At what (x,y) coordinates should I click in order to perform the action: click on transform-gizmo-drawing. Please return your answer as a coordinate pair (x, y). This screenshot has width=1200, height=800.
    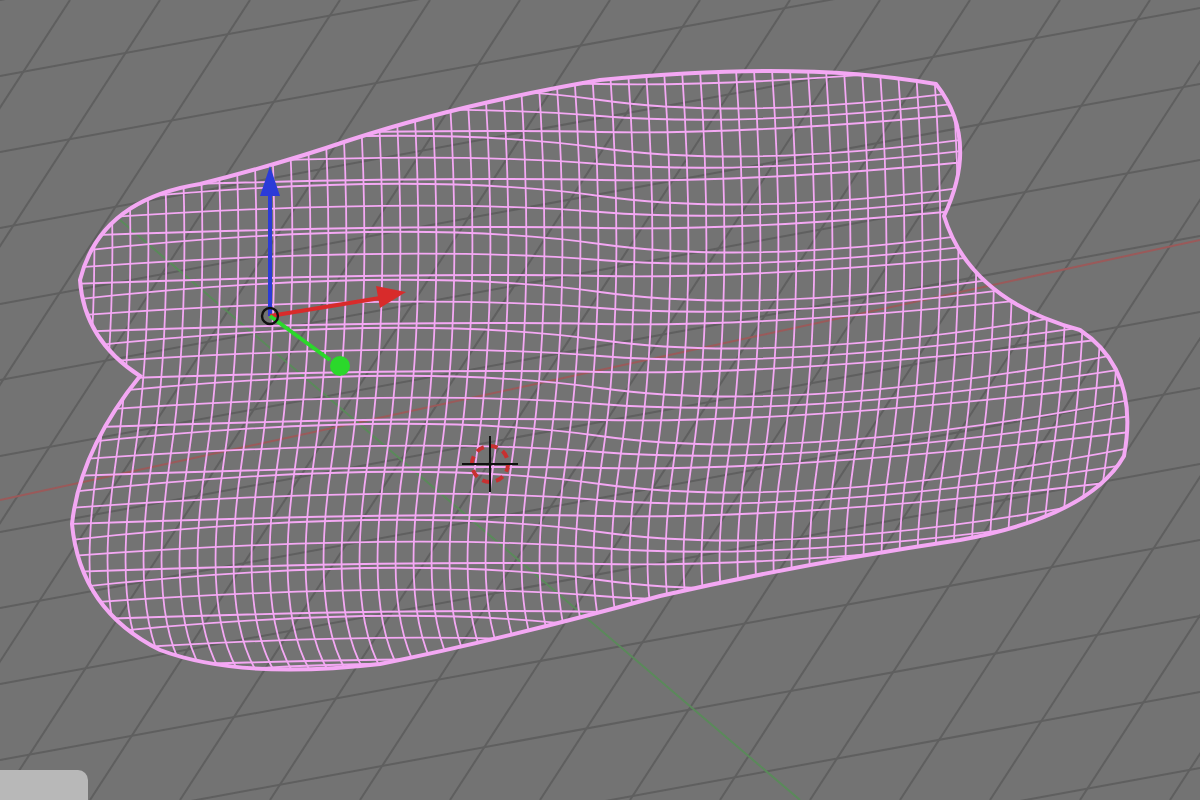
    Looking at the image, I should click on (333, 271).